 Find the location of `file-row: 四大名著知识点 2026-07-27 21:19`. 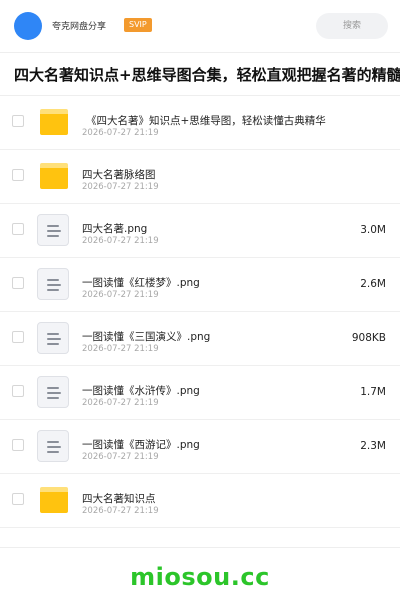

file-row: 四大名著知识点 2026-07-27 21:19 is located at coordinates (200, 501).